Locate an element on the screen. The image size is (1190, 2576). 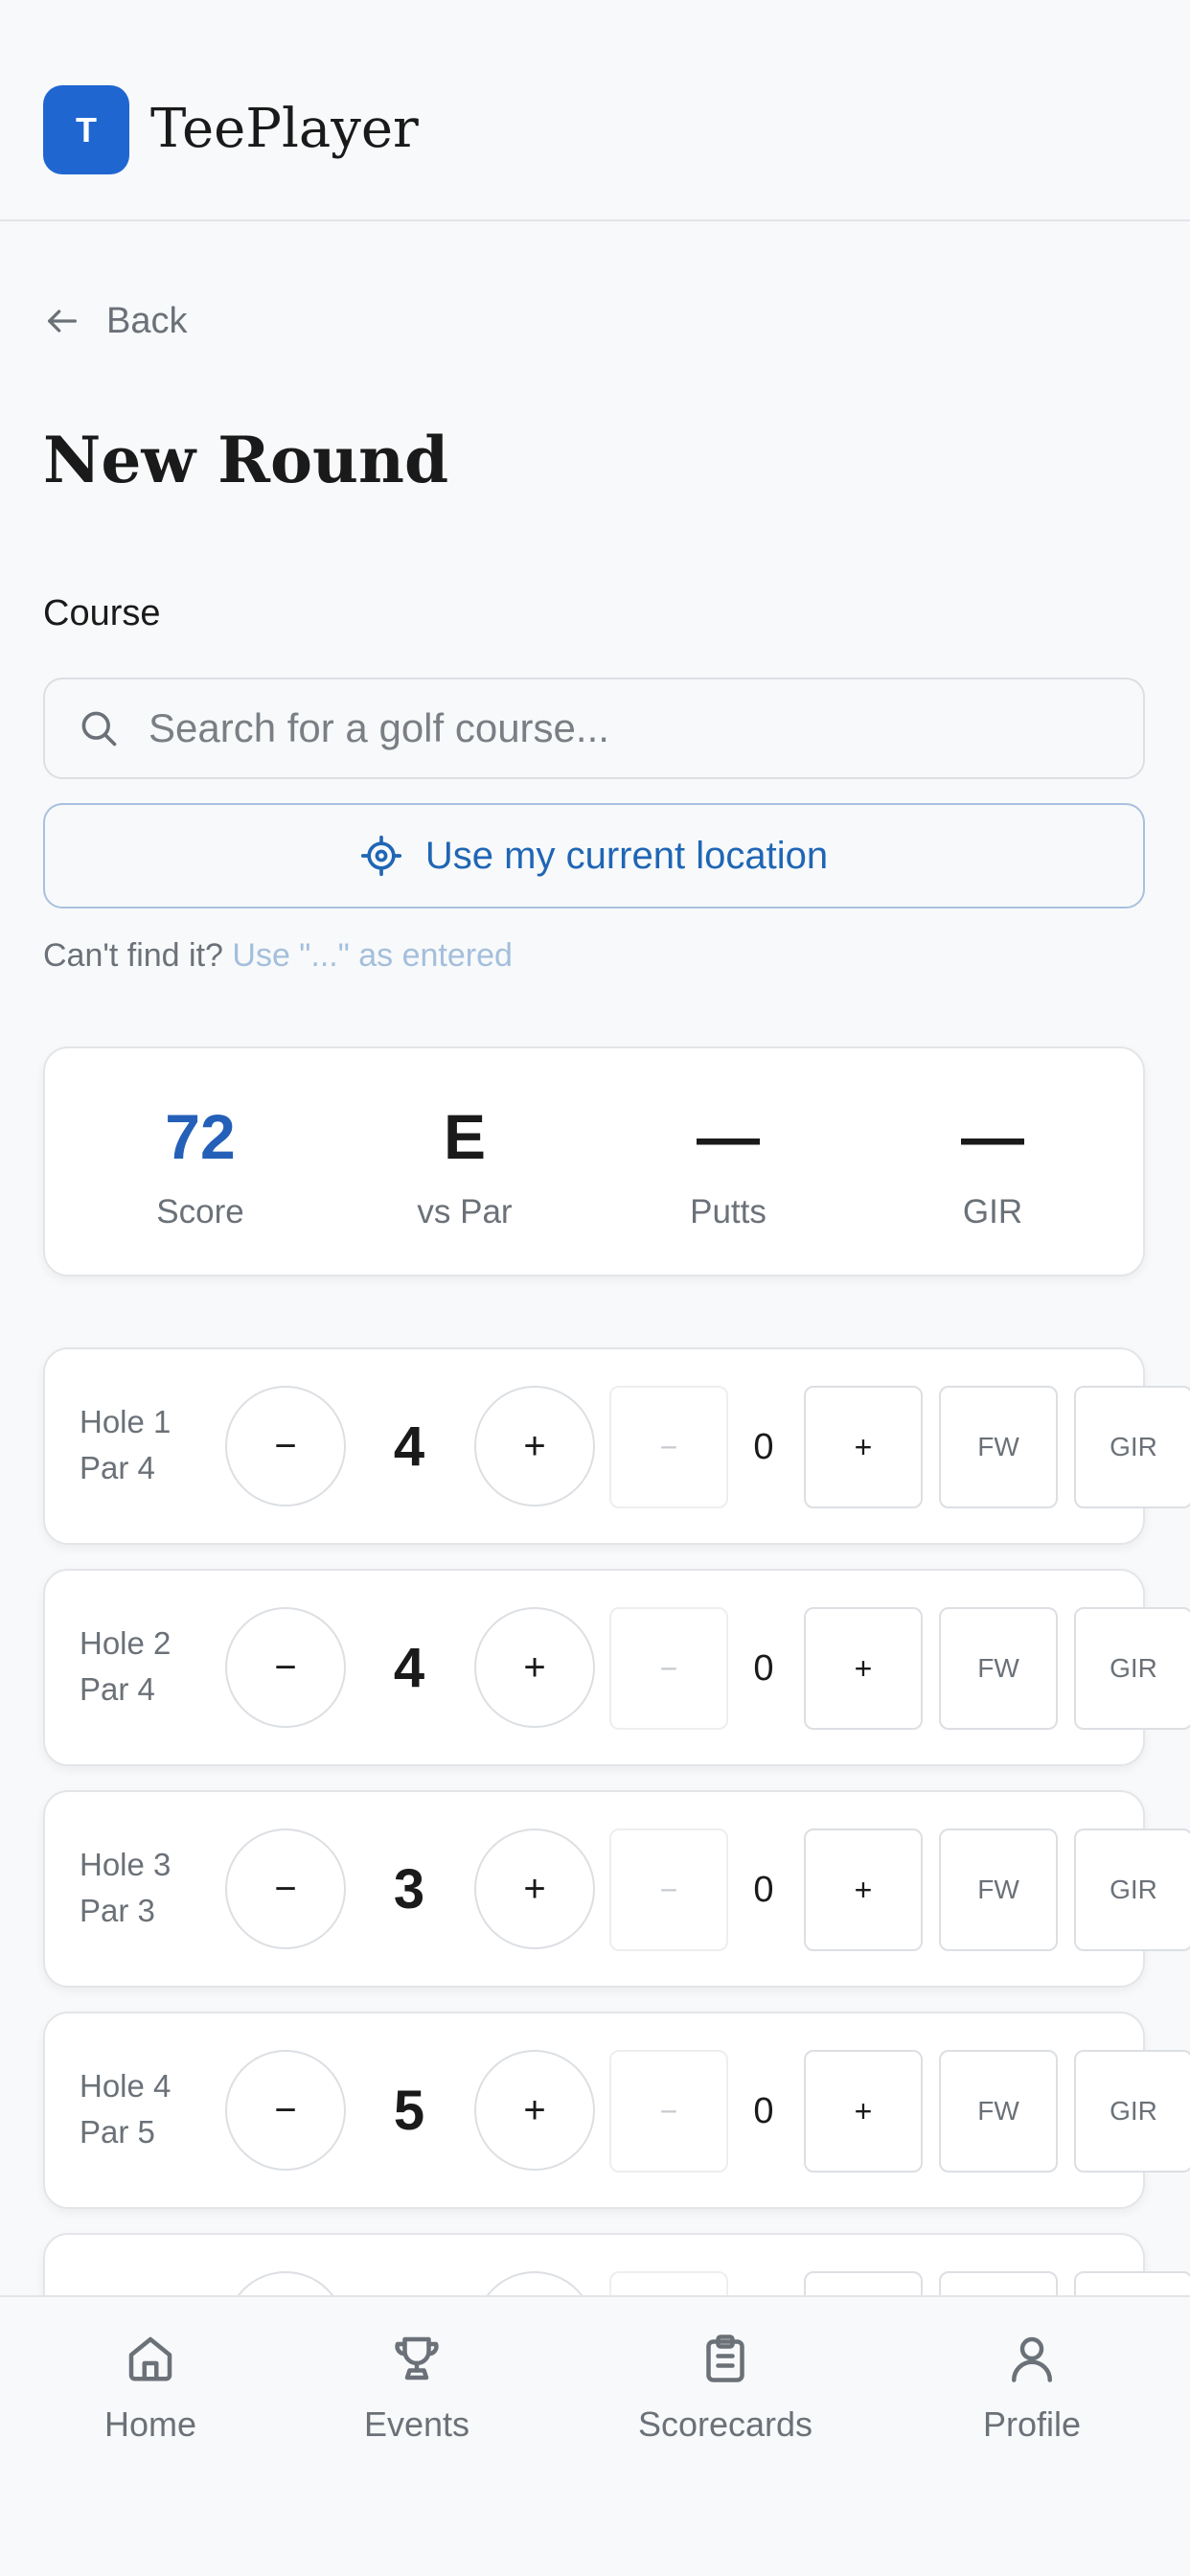
nav-events: Events is located at coordinates (417, 2388).